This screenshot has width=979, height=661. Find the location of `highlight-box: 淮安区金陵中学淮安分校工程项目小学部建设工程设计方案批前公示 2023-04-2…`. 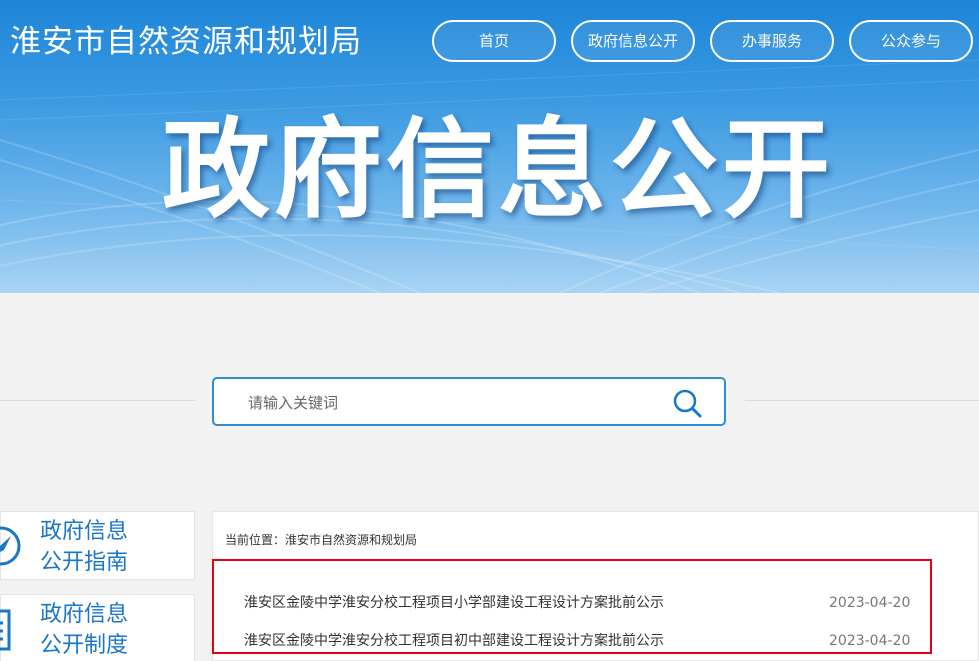

highlight-box: 淮安区金陵中学淮安分校工程项目小学部建设工程设计方案批前公示 2023-04-2… is located at coordinates (572, 606).